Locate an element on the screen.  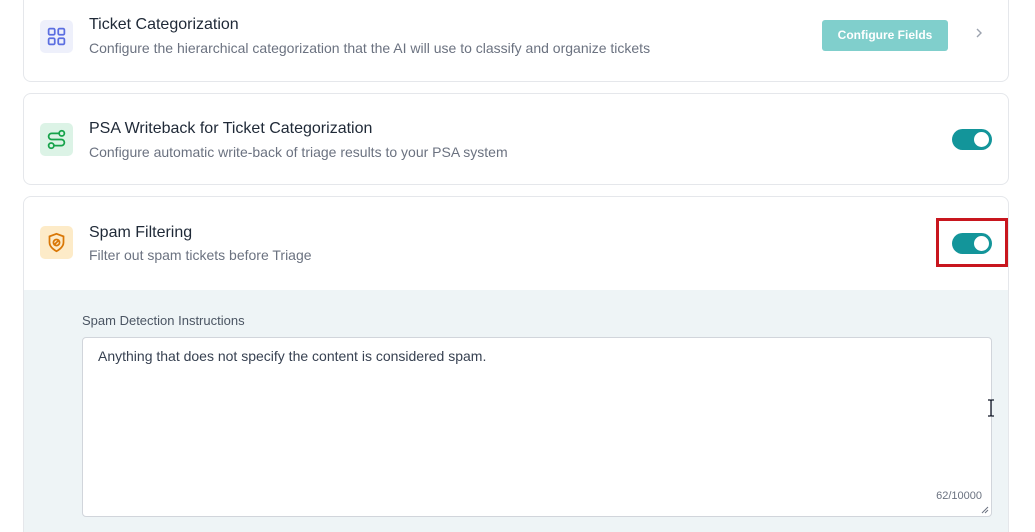
char-count: 62/10000 is located at coordinates (959, 496).